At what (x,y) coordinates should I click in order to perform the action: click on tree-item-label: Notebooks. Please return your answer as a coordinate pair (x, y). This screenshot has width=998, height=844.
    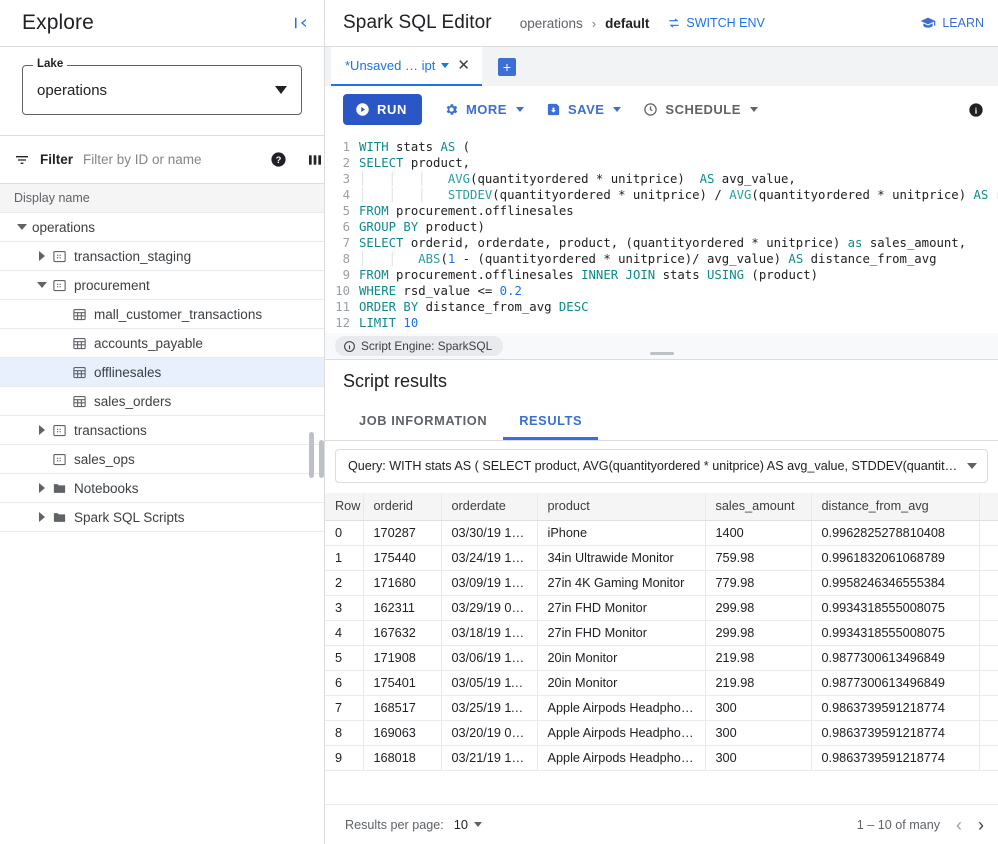
    Looking at the image, I should click on (106, 488).